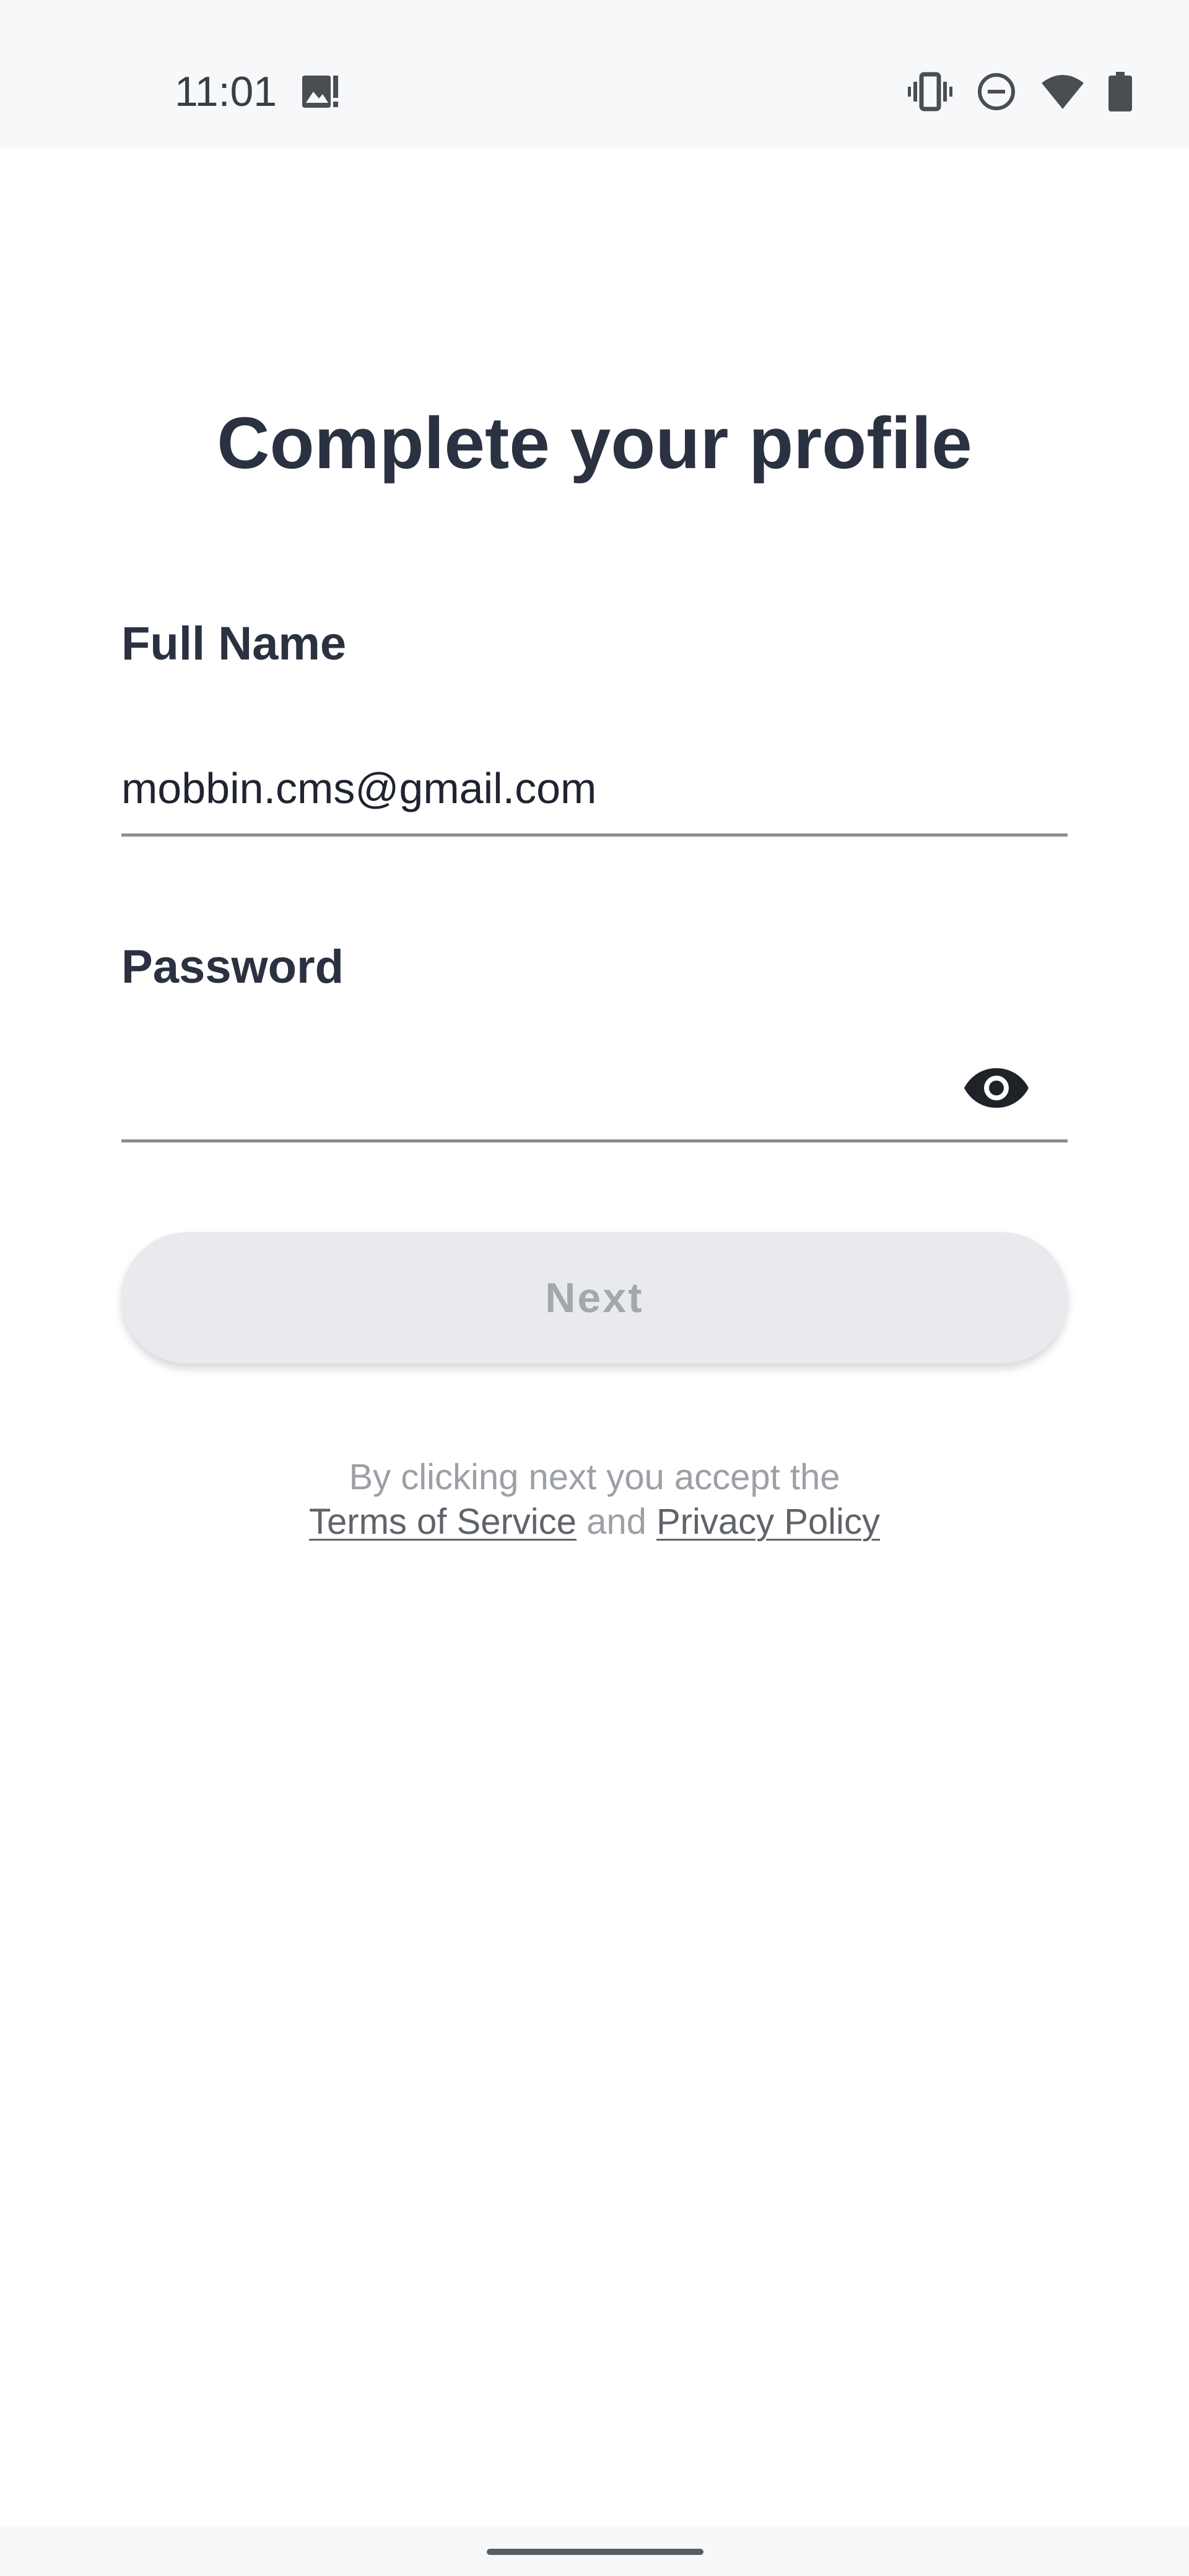 Image resolution: width=1189 pixels, height=2576 pixels. What do you see at coordinates (443, 1522) in the screenshot?
I see `terms-of-service-link: Terms of Service` at bounding box center [443, 1522].